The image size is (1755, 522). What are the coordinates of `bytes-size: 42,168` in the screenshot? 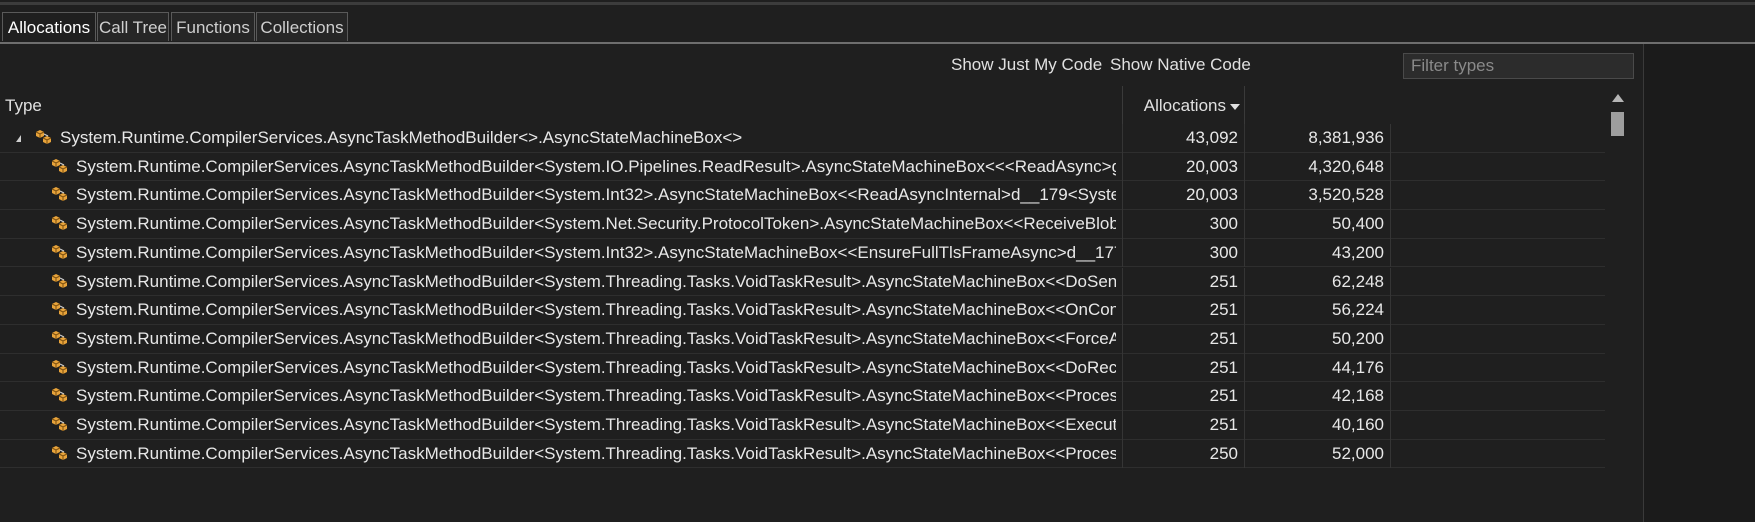 It's located at (1358, 396).